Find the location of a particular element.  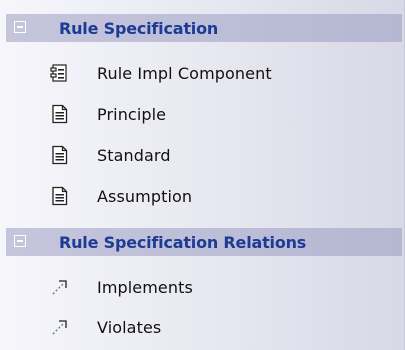

toolbox-item-principle: Principle is located at coordinates (108, 114).